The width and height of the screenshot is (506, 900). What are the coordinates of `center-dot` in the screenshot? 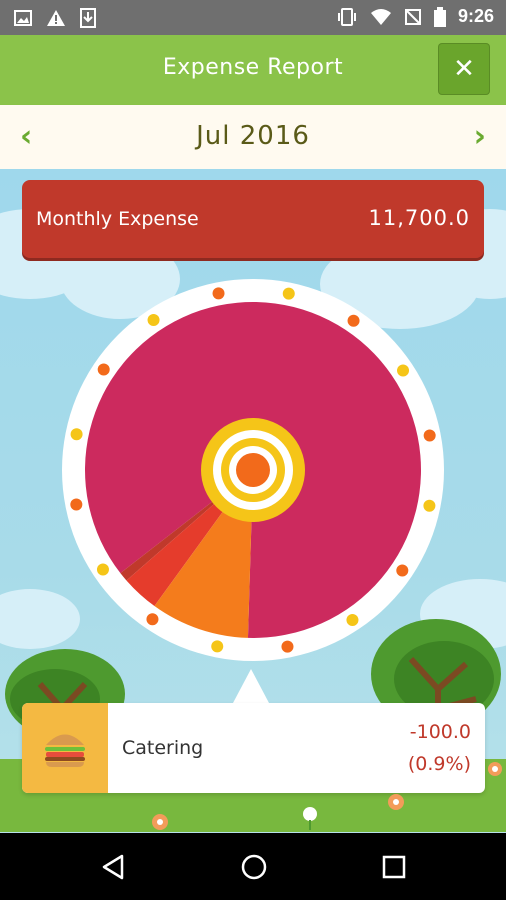 It's located at (253, 470).